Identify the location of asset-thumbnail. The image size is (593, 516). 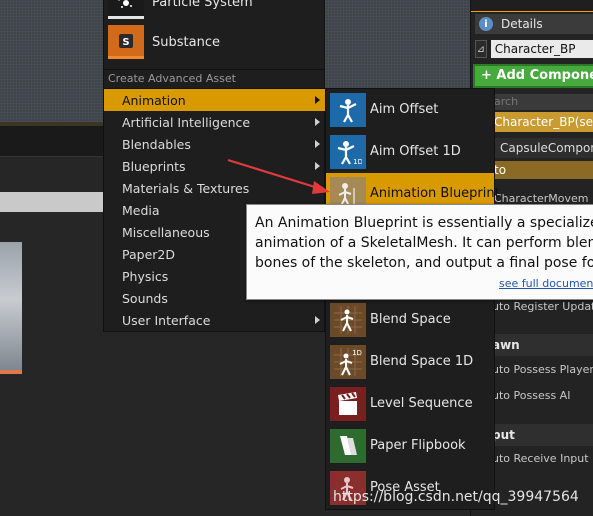
(11, 308).